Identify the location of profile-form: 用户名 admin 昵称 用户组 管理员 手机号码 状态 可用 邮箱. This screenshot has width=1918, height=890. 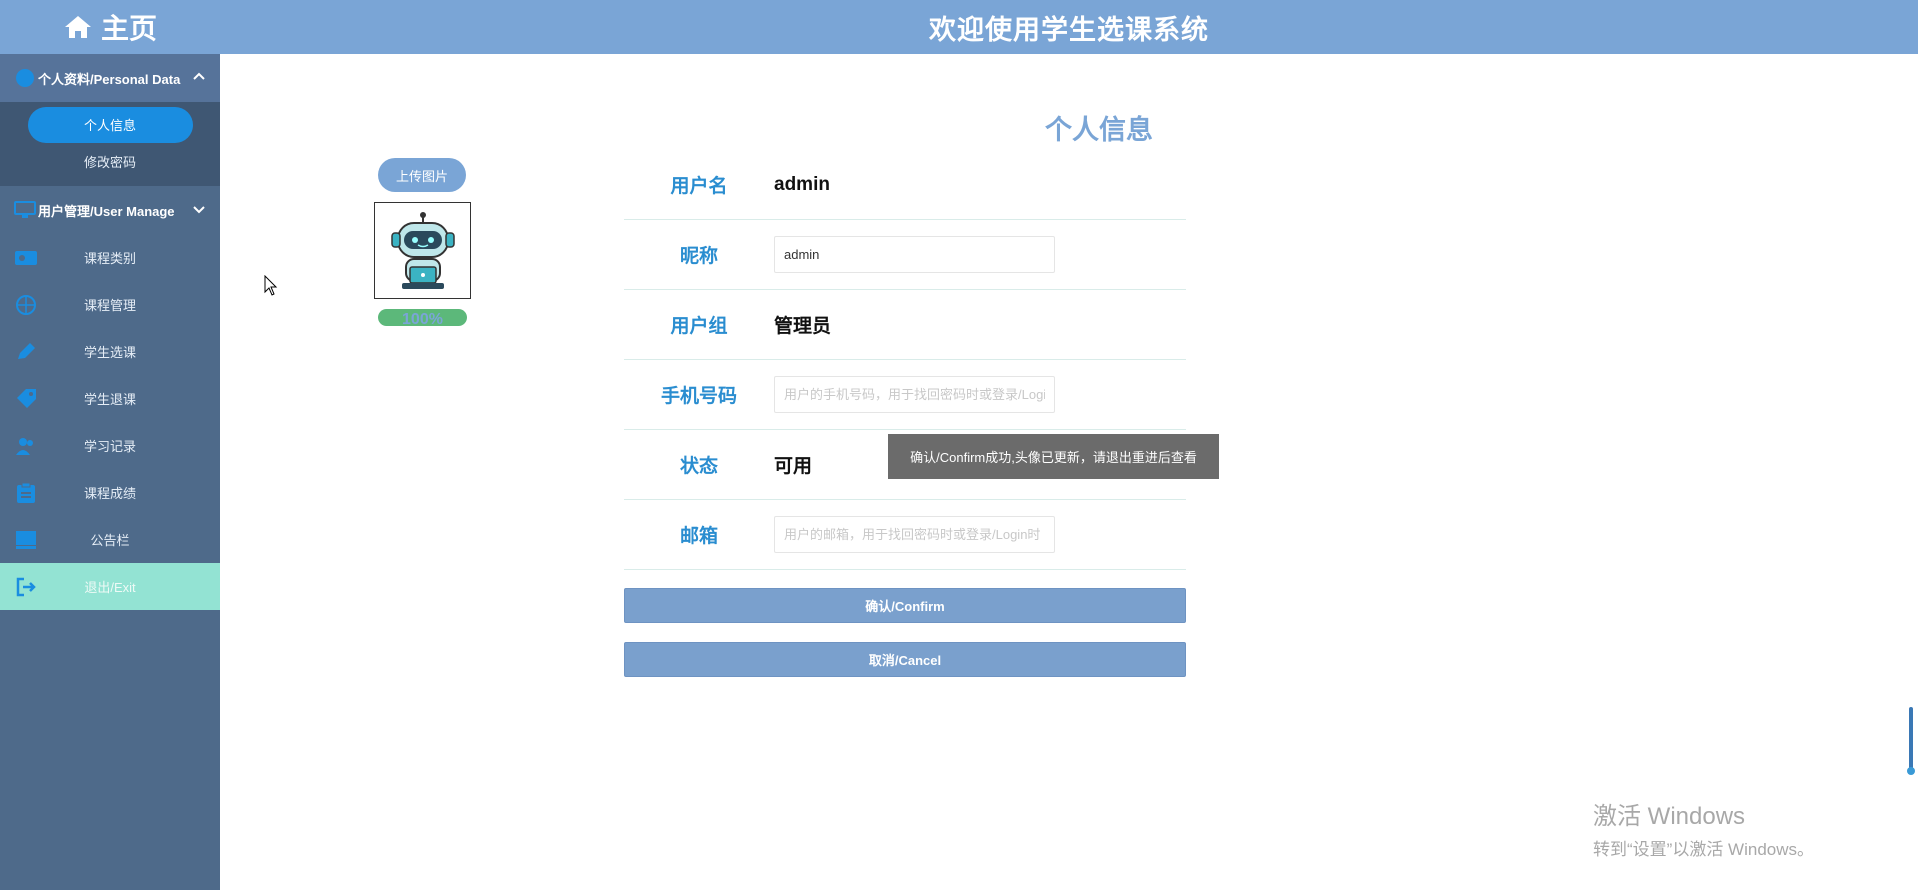
(905, 360).